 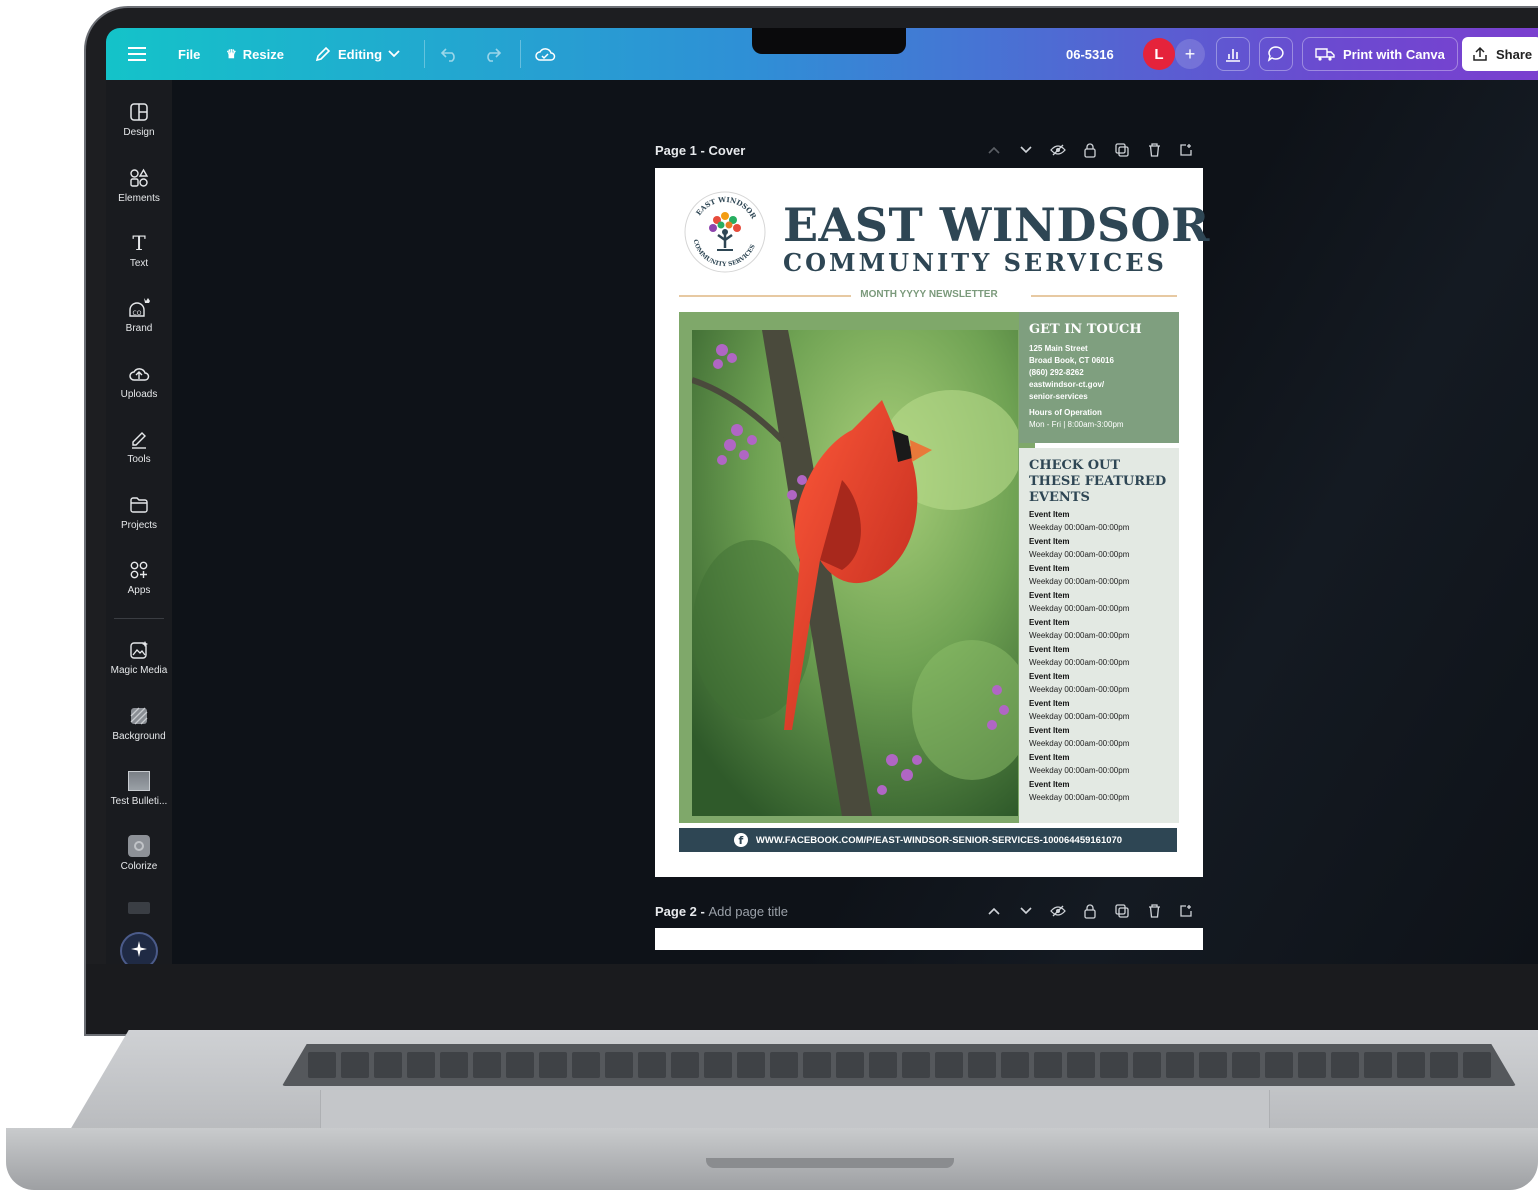 What do you see at coordinates (1159, 54) in the screenshot?
I see `collaborator-avatar: L` at bounding box center [1159, 54].